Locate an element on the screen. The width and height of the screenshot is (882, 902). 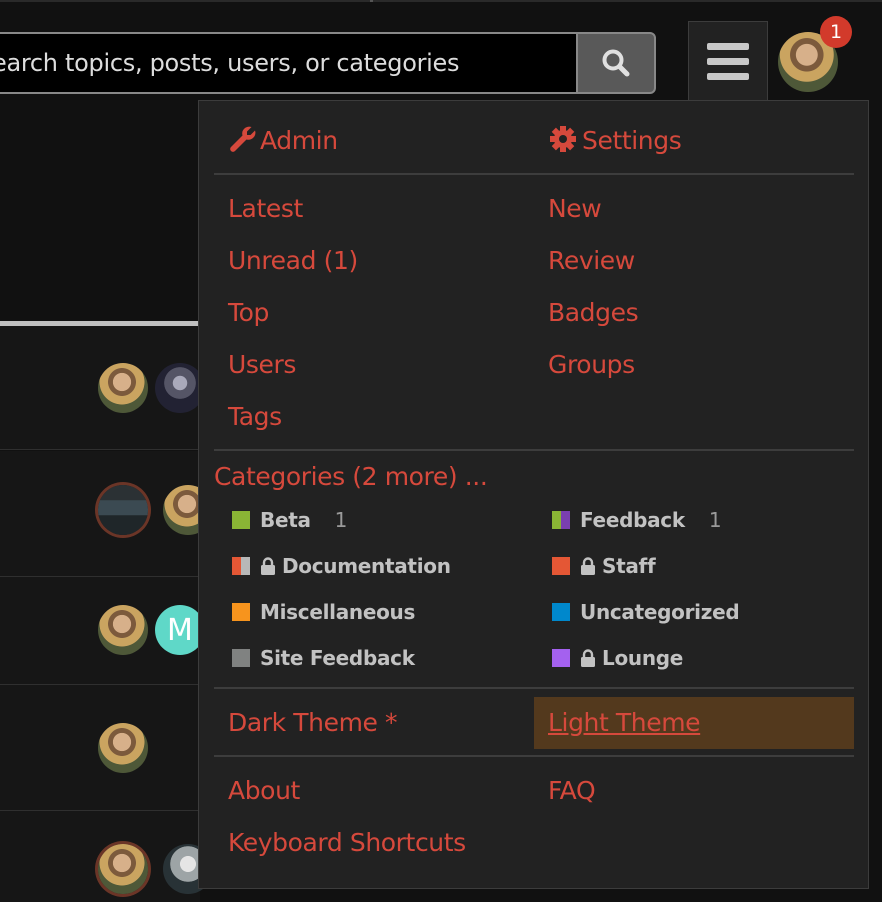
category-name: Site Feedback is located at coordinates (337, 658).